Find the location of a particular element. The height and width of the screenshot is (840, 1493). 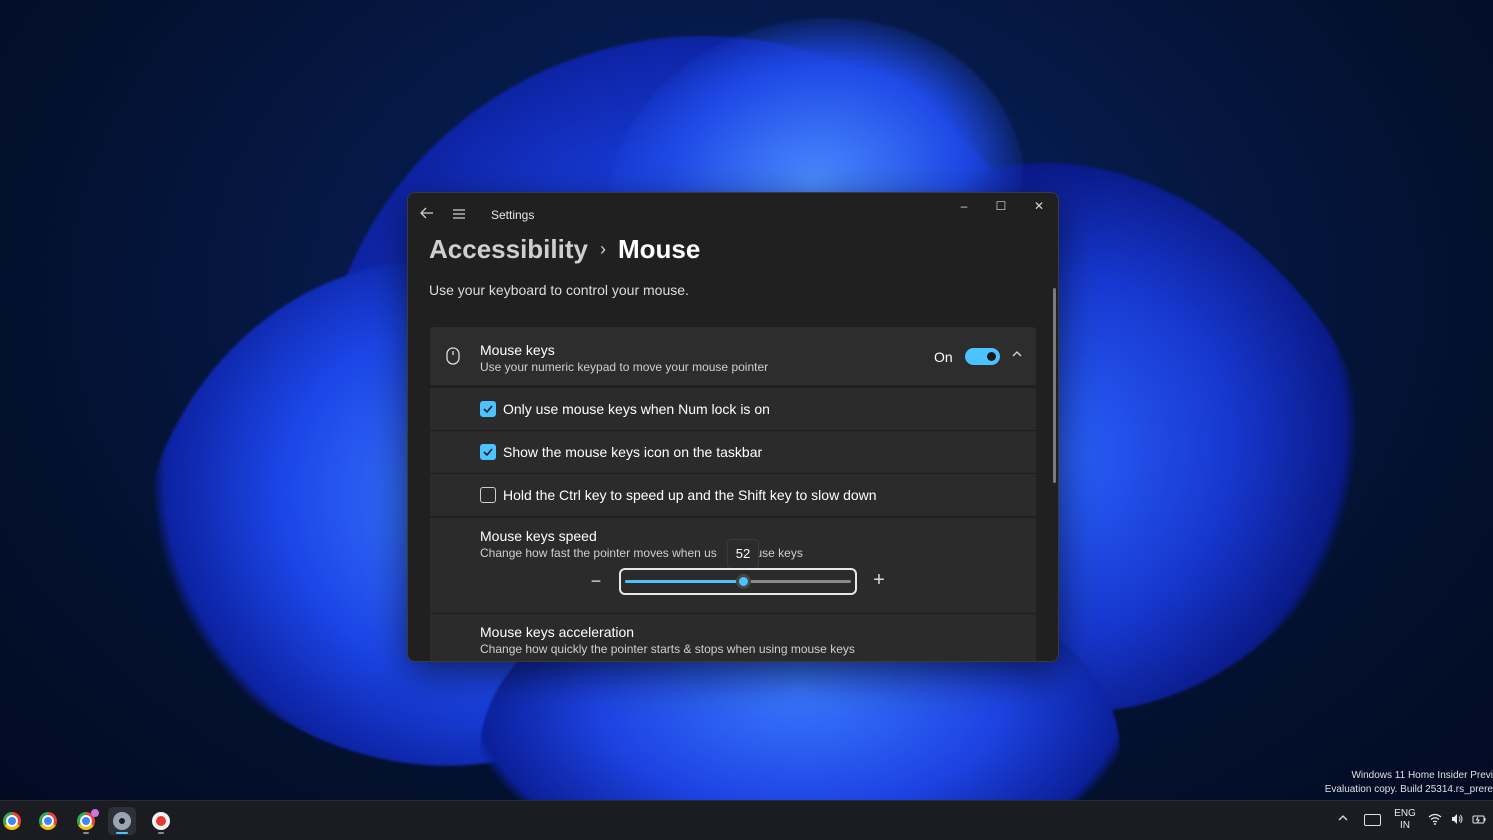

system-tray is located at coordinates (1457, 819).